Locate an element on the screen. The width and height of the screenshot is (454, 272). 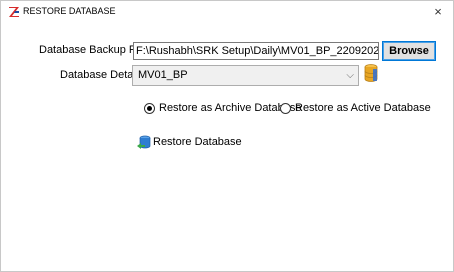
restore-database-button: Restore Database is located at coordinates (189, 142).